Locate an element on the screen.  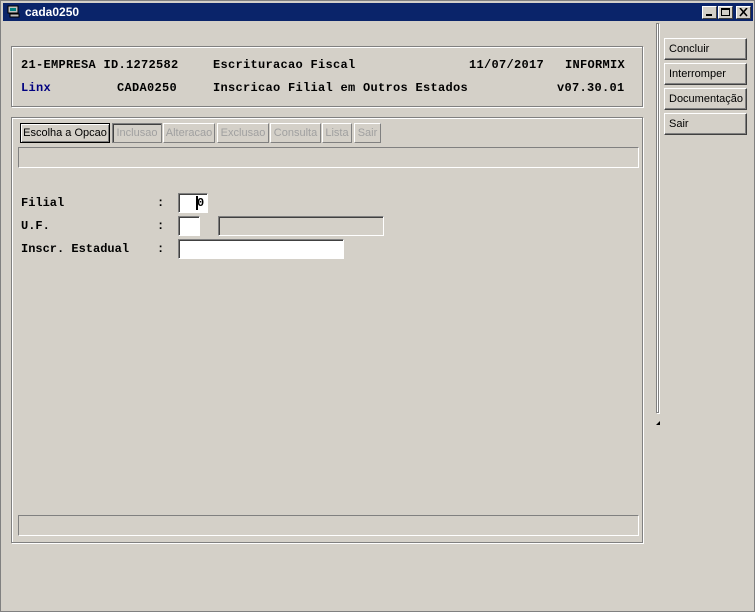
date: 11/07/2017 is located at coordinates (507, 65).